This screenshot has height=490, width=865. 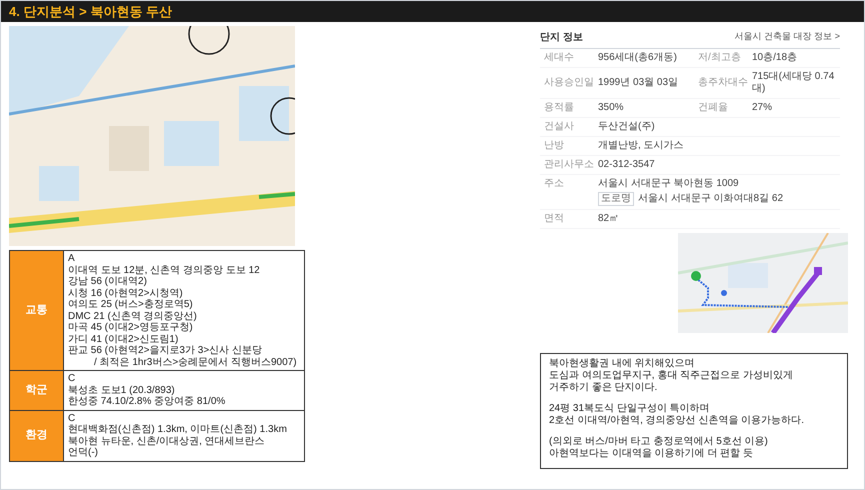 What do you see at coordinates (125, 293) in the screenshot?
I see `detail-line: 시청 16 (아현역2>시청역)` at bounding box center [125, 293].